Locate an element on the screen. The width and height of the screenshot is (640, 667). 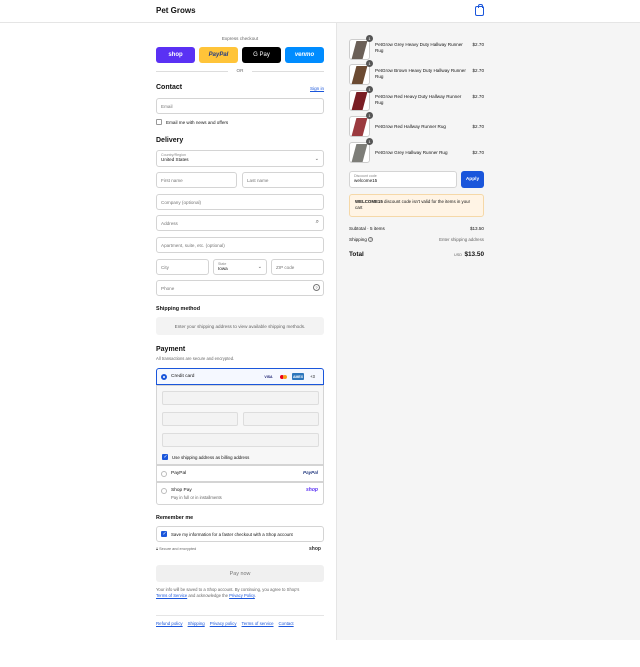
phone-field: Phone ? is located at coordinates (240, 288).